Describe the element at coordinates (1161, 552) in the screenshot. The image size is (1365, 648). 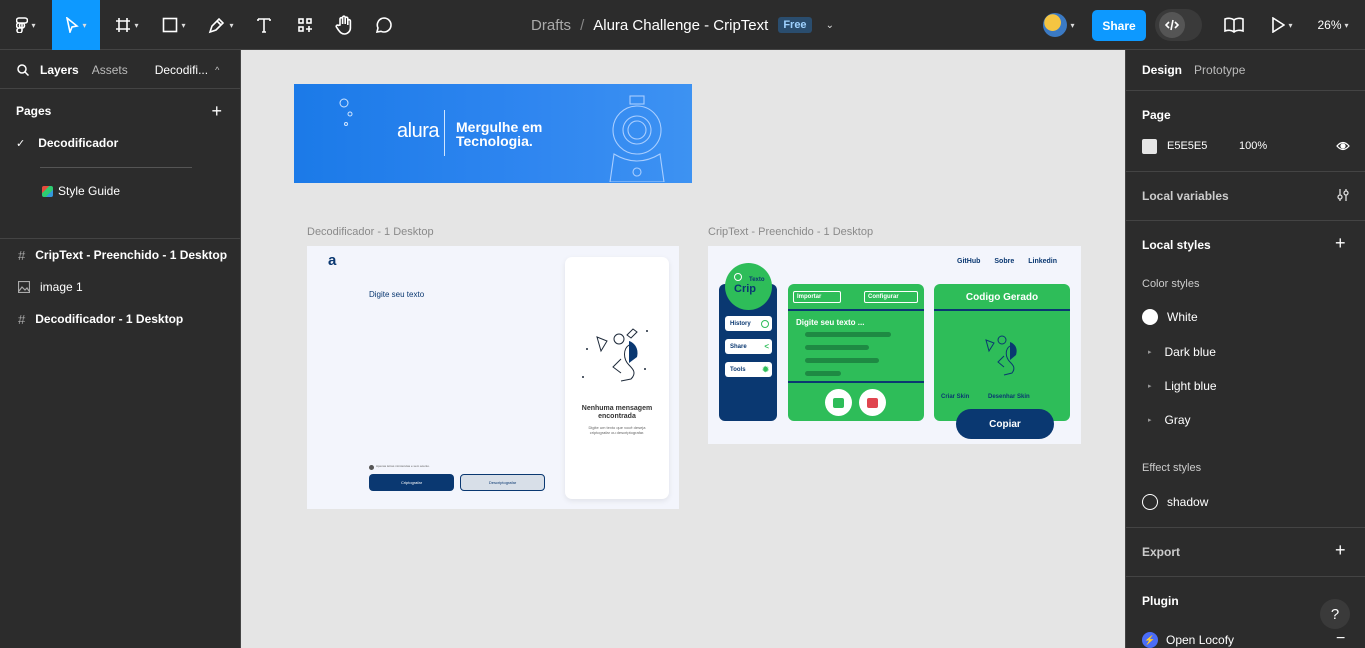
I see `export-title: Export` at that location.